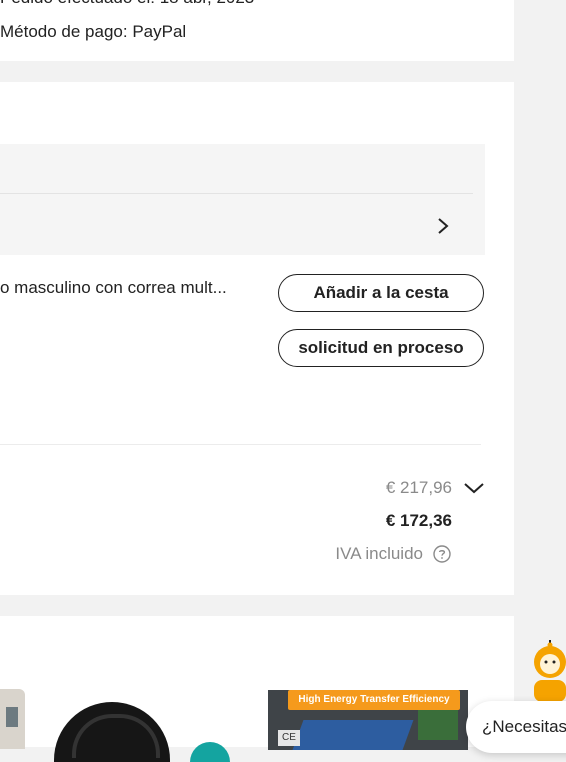 The width and height of the screenshot is (566, 762). Describe the element at coordinates (442, 554) in the screenshot. I see `question-icon` at that location.